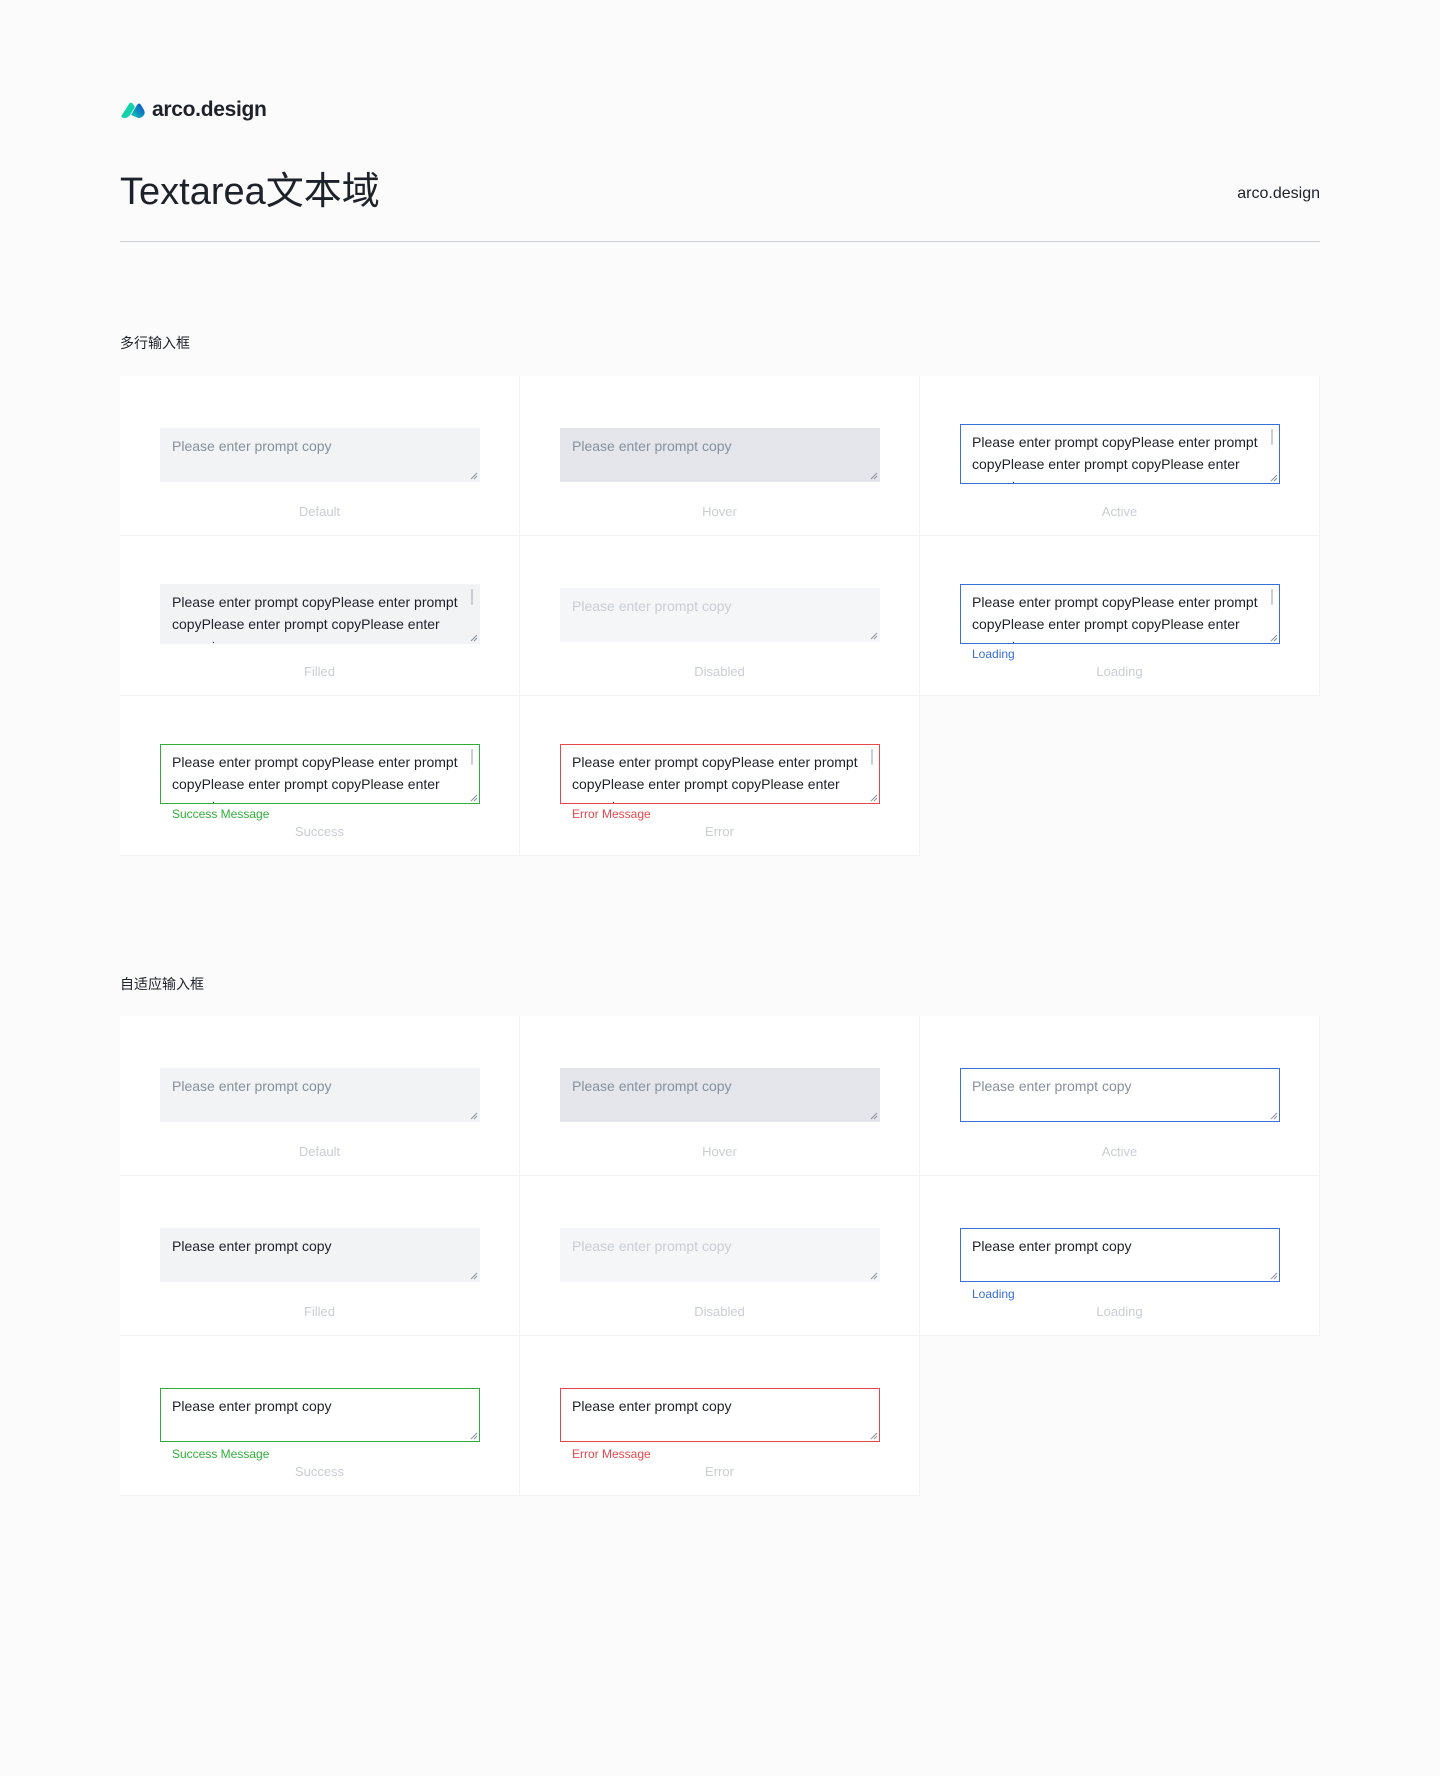 The width and height of the screenshot is (1440, 1776). What do you see at coordinates (133, 110) in the screenshot?
I see `arco-logo-icon` at bounding box center [133, 110].